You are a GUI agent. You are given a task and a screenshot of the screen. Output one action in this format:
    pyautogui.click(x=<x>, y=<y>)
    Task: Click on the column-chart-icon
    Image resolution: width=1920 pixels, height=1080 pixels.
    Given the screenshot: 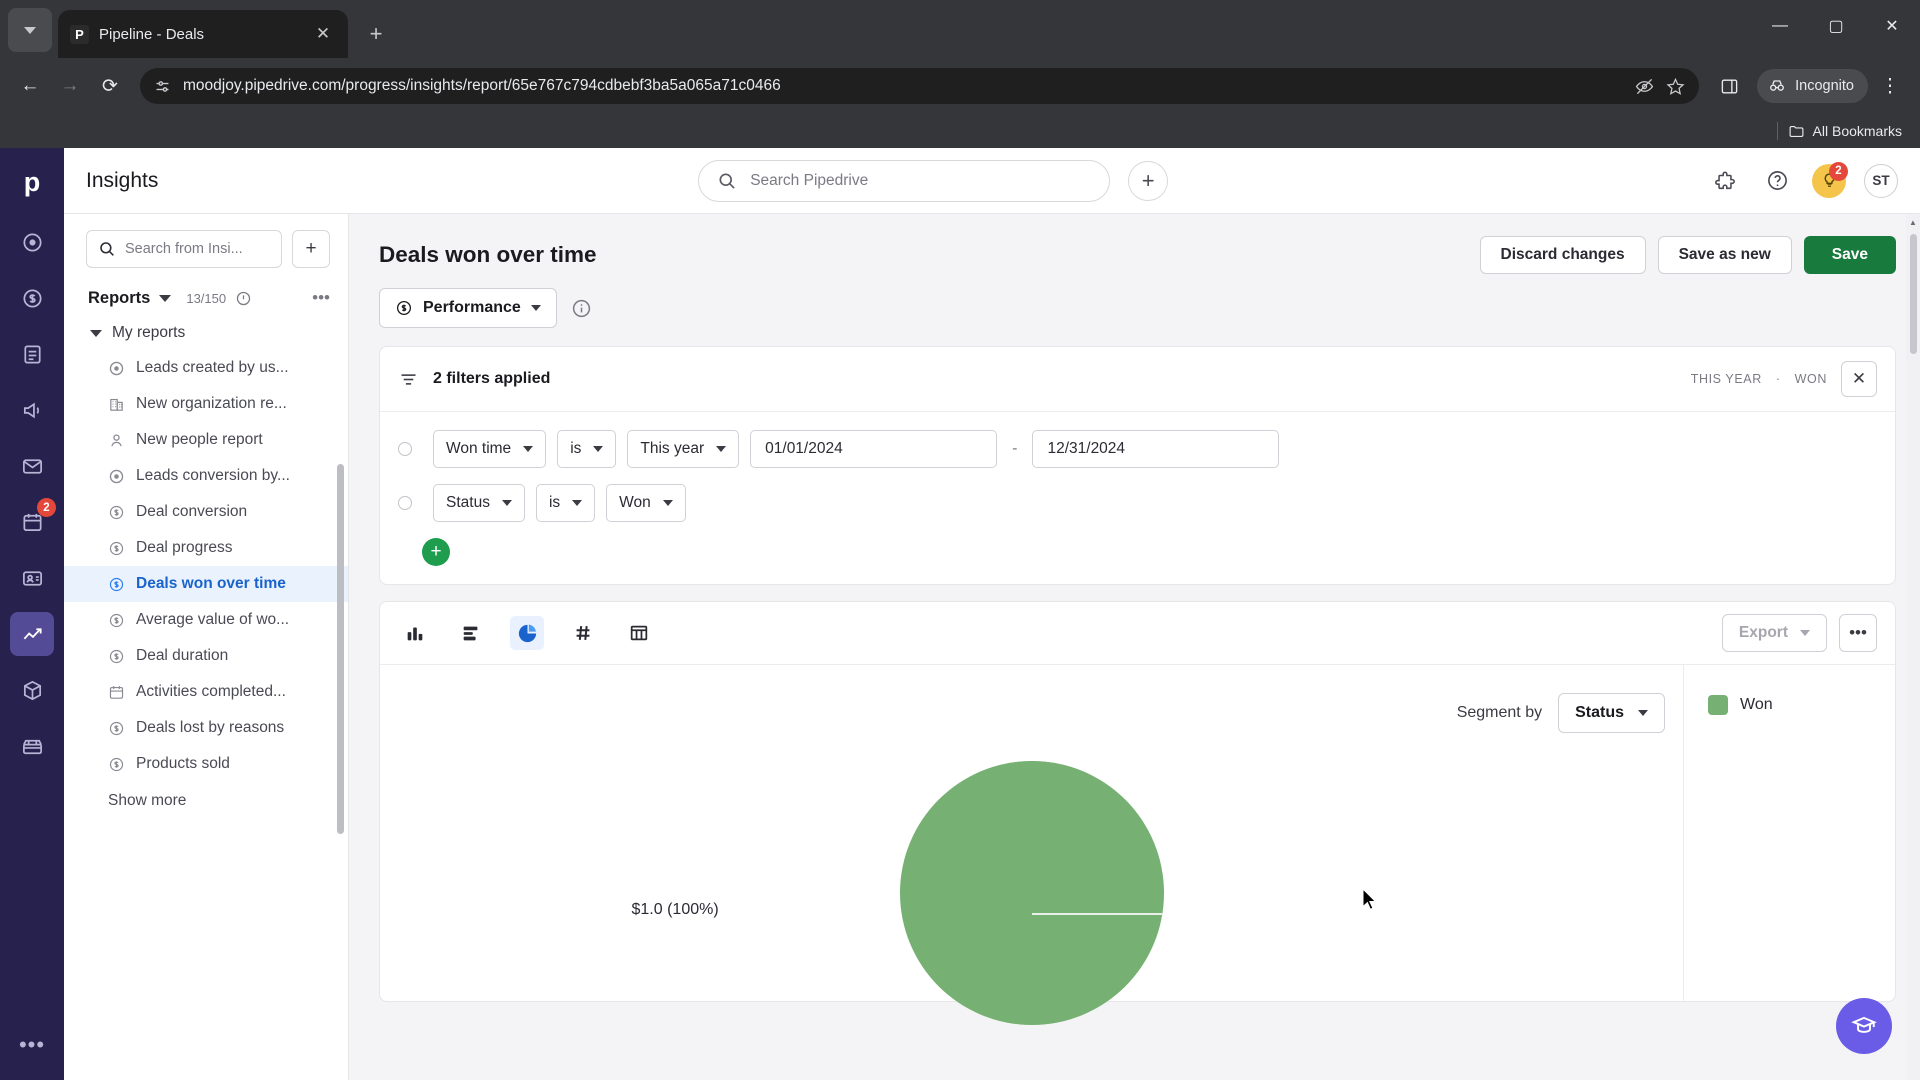 What is the action you would take?
    pyautogui.click(x=415, y=633)
    